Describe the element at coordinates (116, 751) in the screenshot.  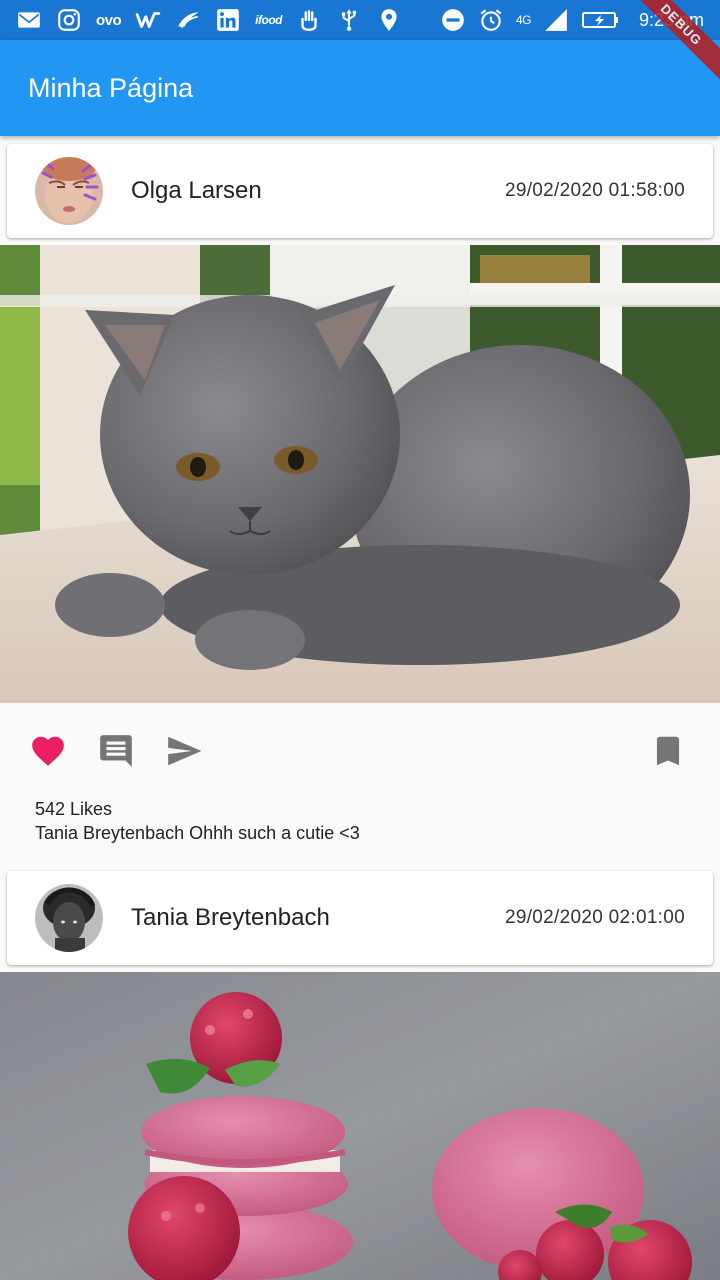
I see `comment-icon` at that location.